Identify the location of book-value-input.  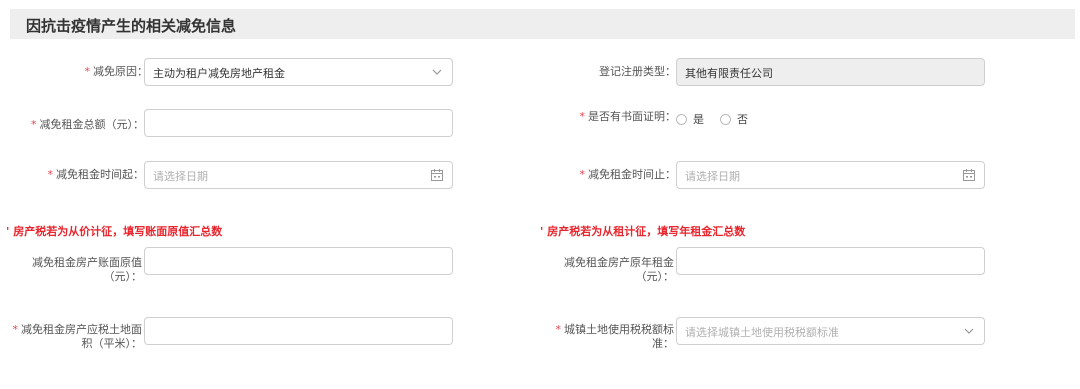
(298, 261).